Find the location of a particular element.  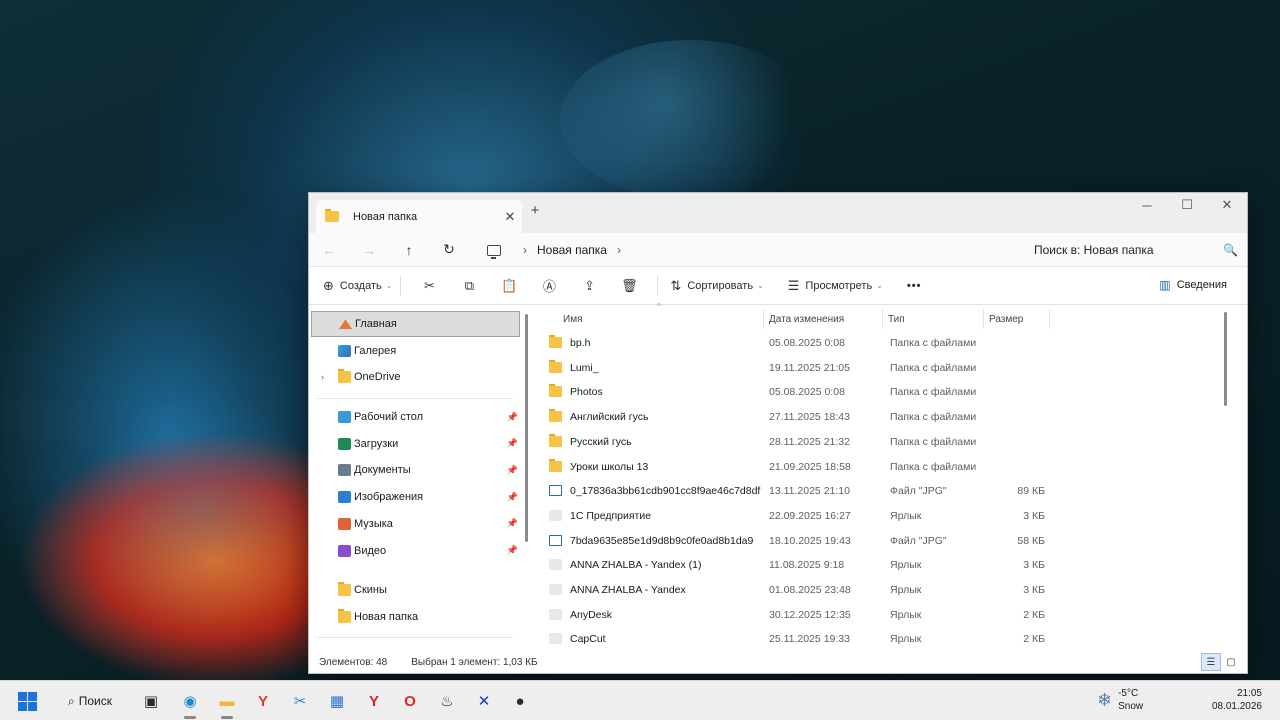

search-input: Поиск в: Новая папка 🔍 is located at coordinates (1133, 250).